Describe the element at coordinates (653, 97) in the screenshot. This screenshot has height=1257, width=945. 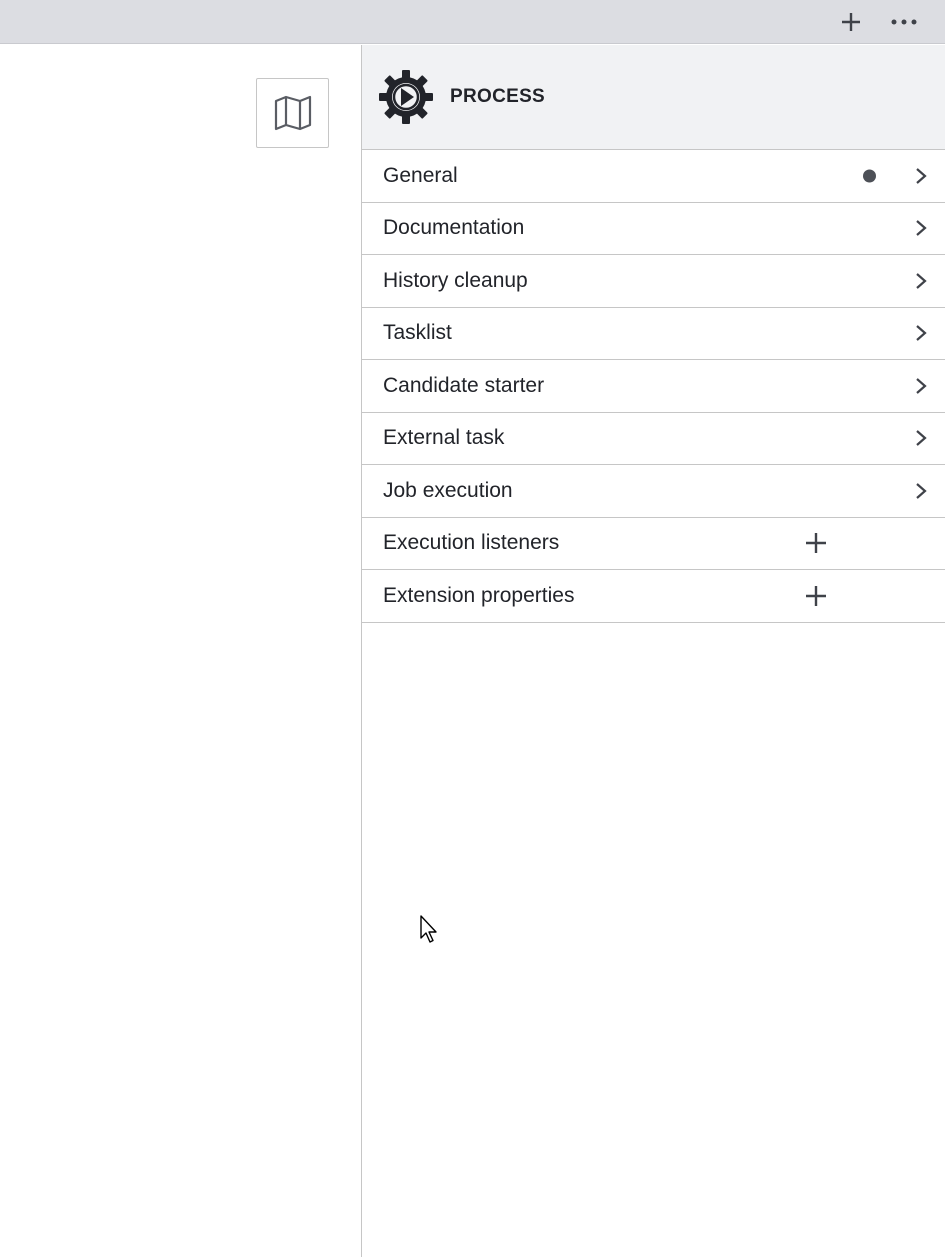
I see `panel-header: PROCESS` at that location.